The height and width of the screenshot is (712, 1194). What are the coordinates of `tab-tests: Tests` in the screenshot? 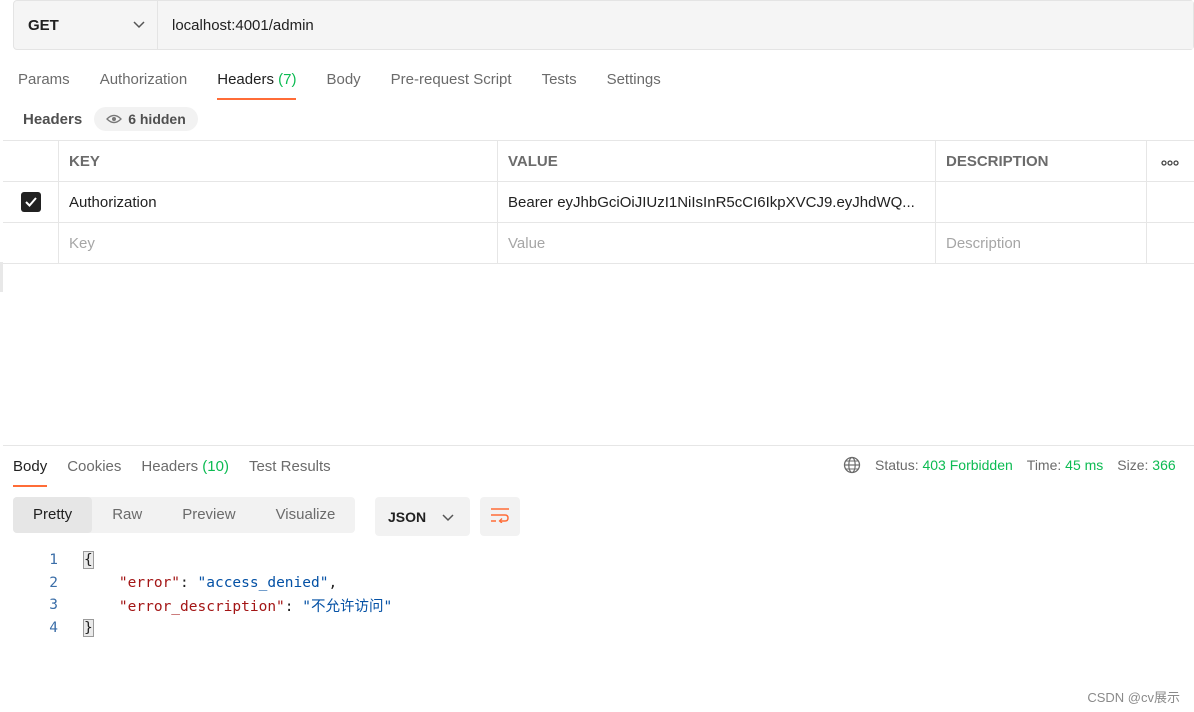 It's located at (559, 83).